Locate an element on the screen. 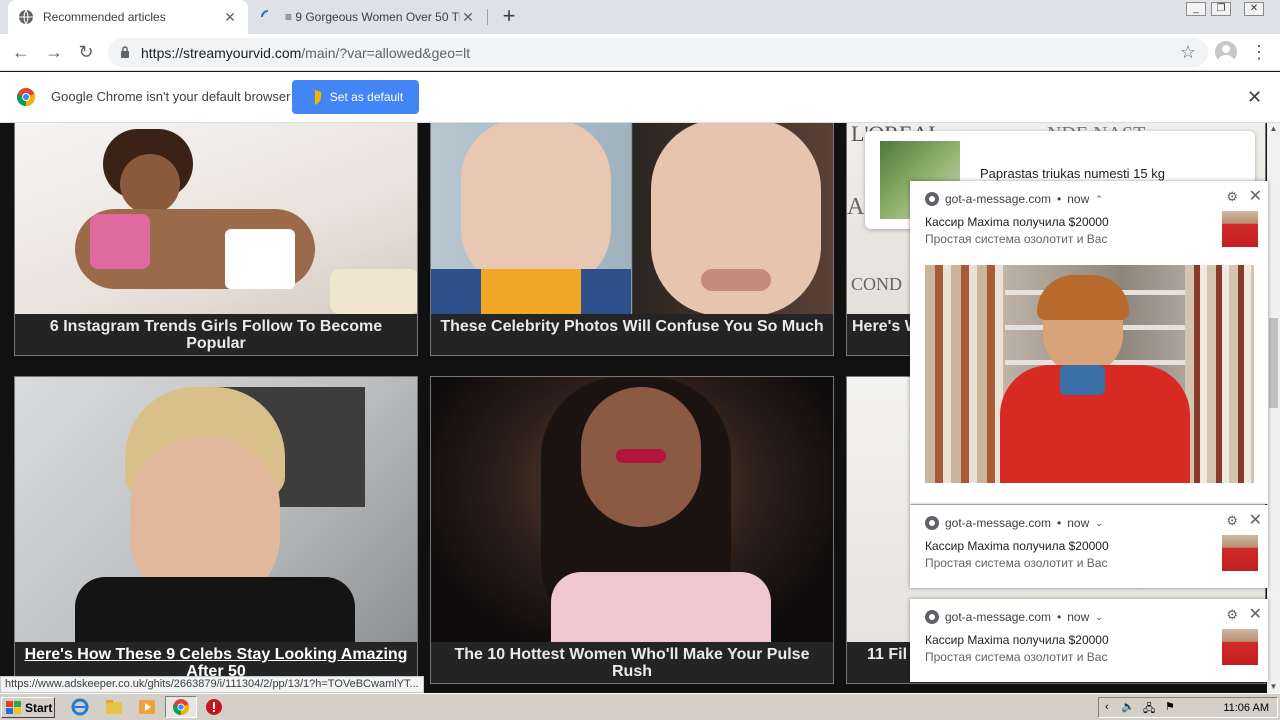 Image resolution: width=1280 pixels, height=720 pixels. taskbar-chrome-button is located at coordinates (181, 707).